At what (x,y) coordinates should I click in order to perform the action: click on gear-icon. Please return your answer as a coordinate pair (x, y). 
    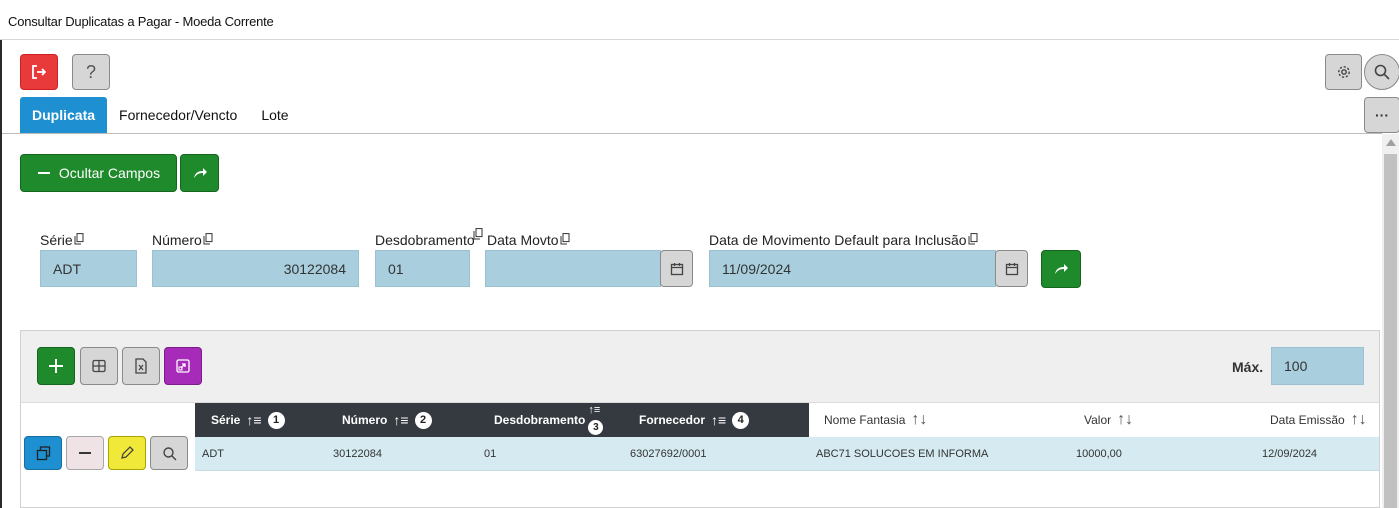
    Looking at the image, I should click on (1343, 72).